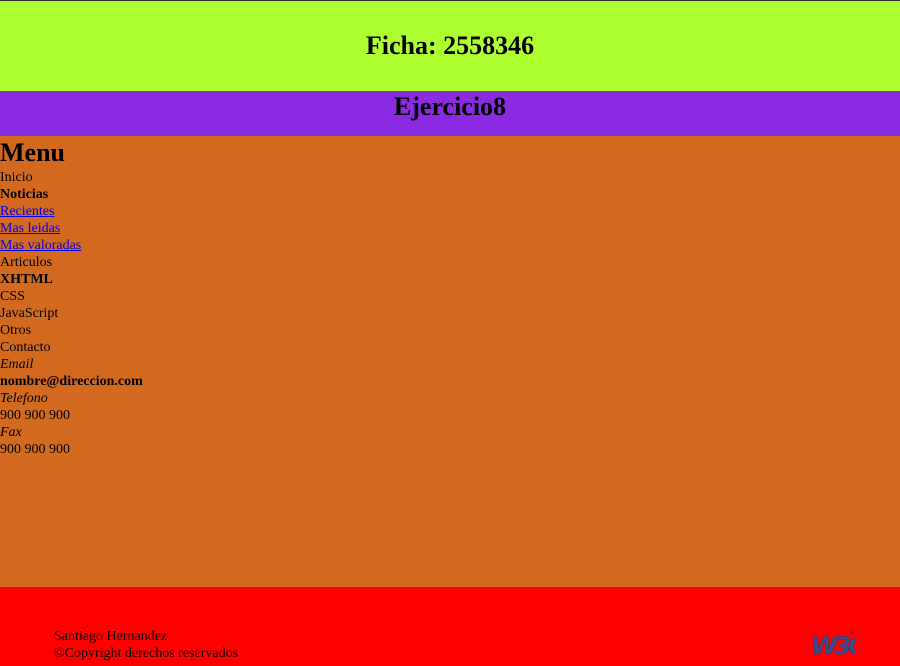 The width and height of the screenshot is (900, 666). Describe the element at coordinates (12, 296) in the screenshot. I see `menu-item-css: CSS` at that location.